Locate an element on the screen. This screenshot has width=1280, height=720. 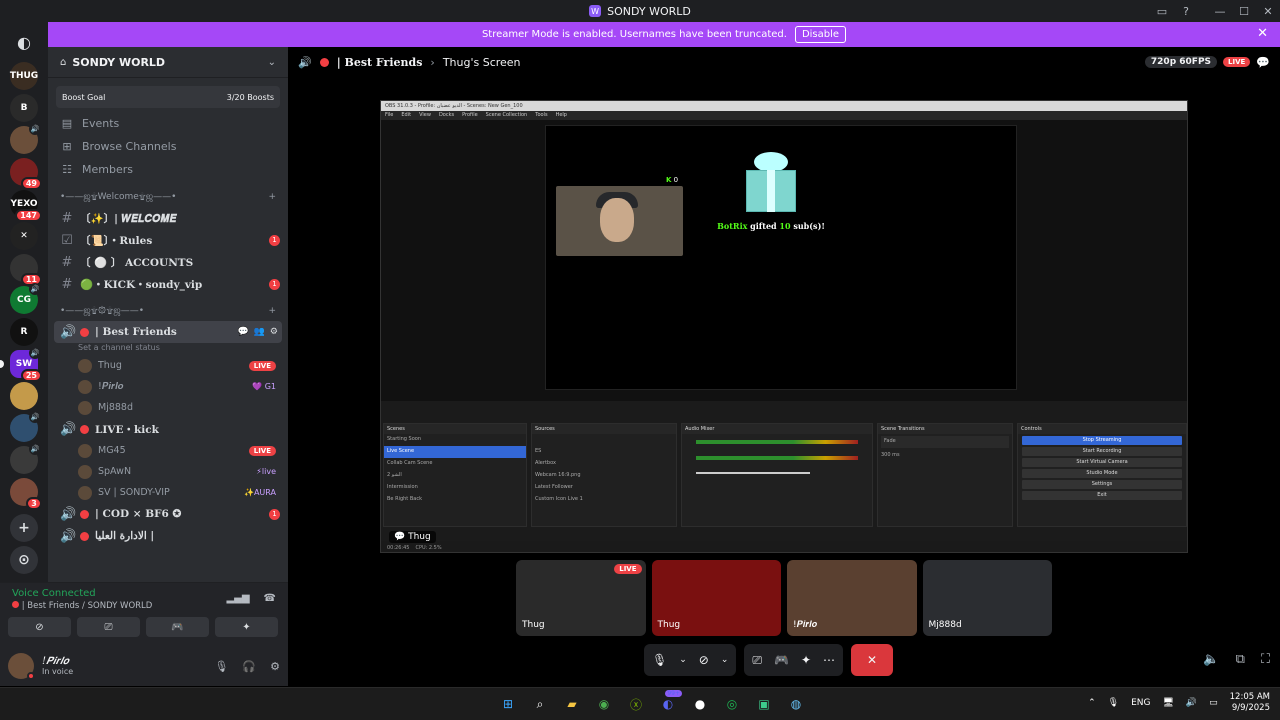
battery-icon: ▭ is located at coordinates (1213, 703).